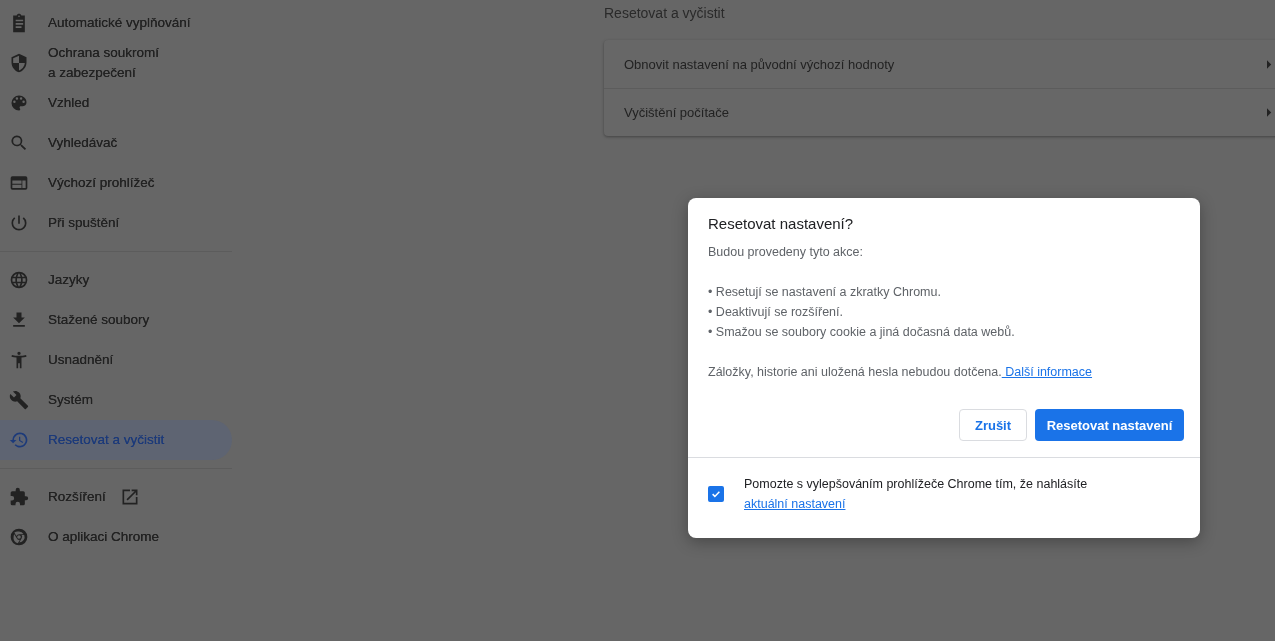 The width and height of the screenshot is (1275, 641). Describe the element at coordinates (665, 14) in the screenshot. I see `section-heading: Resetovat a vyčistit` at that location.